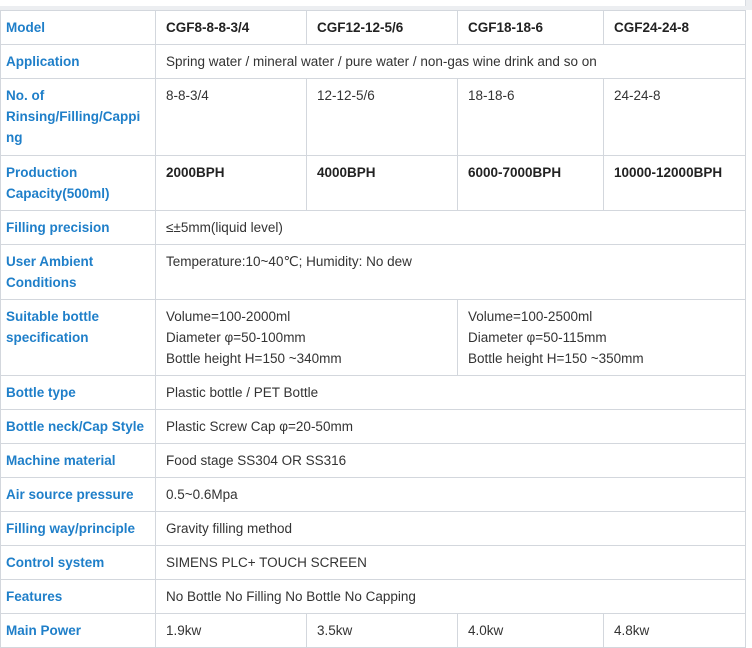 Image resolution: width=752 pixels, height=648 pixels. I want to click on row-label-material: Machine material, so click(78, 460).